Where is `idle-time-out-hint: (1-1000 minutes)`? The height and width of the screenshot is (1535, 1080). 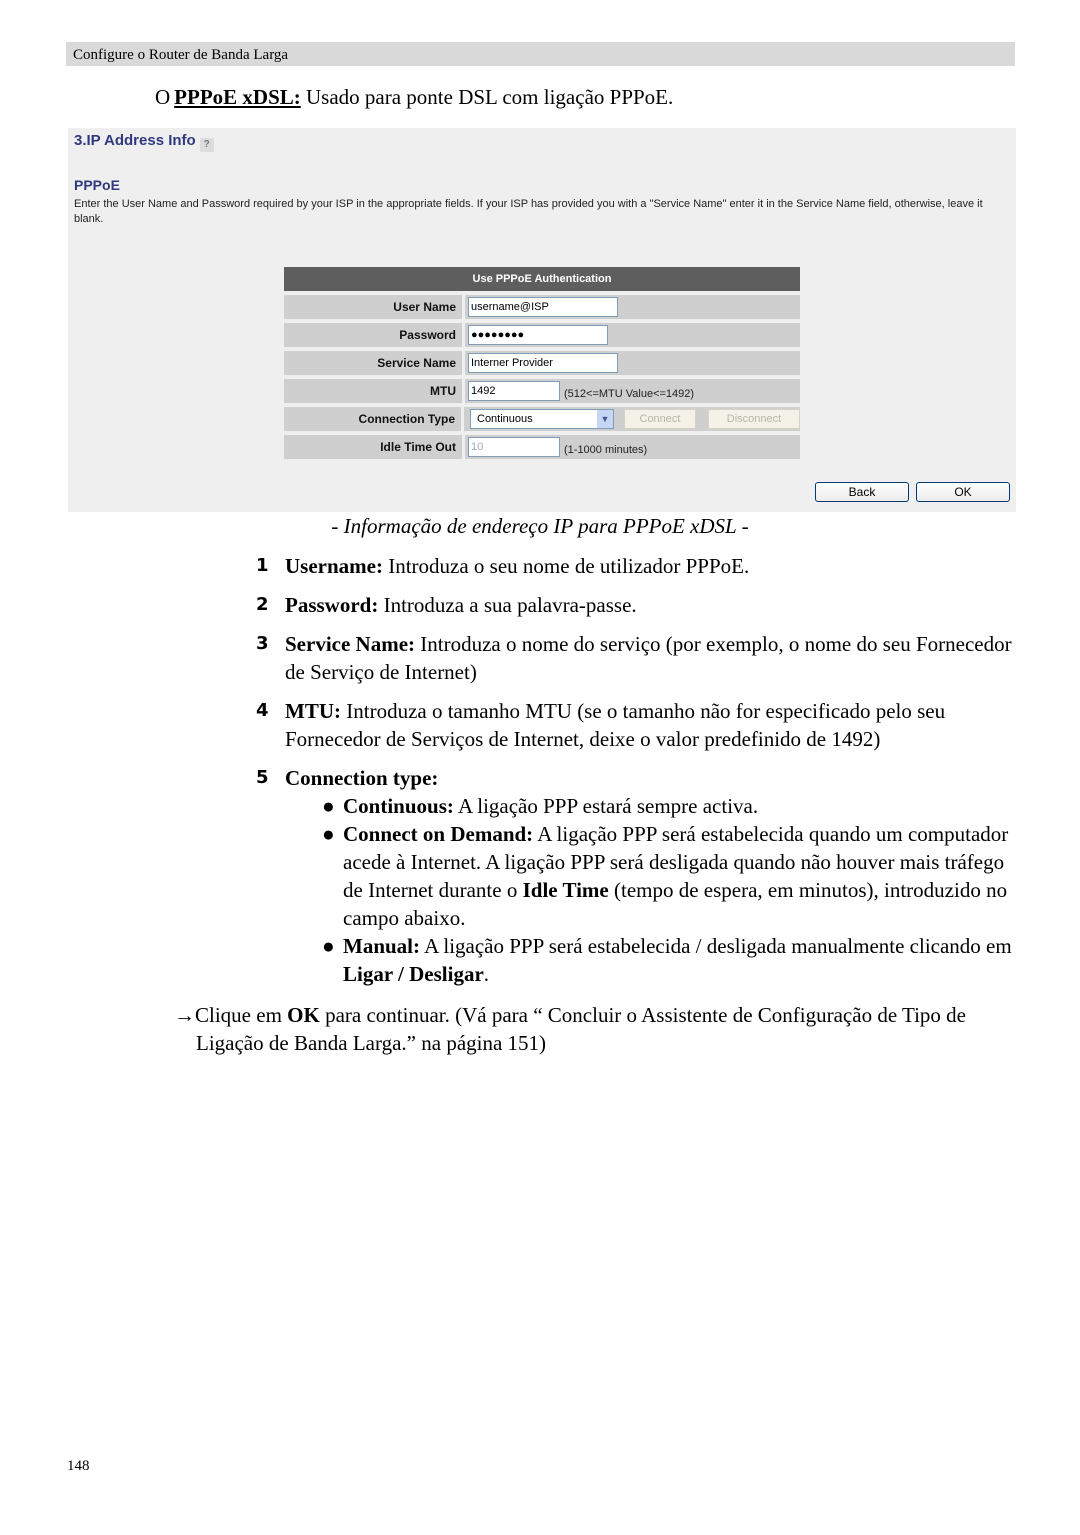
idle-time-out-hint: (1-1000 minutes) is located at coordinates (606, 450).